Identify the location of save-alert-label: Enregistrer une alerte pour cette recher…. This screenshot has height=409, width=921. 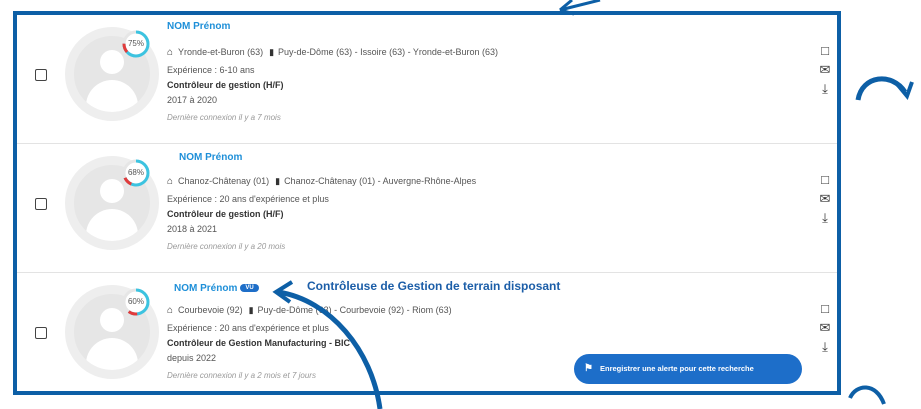
(677, 368).